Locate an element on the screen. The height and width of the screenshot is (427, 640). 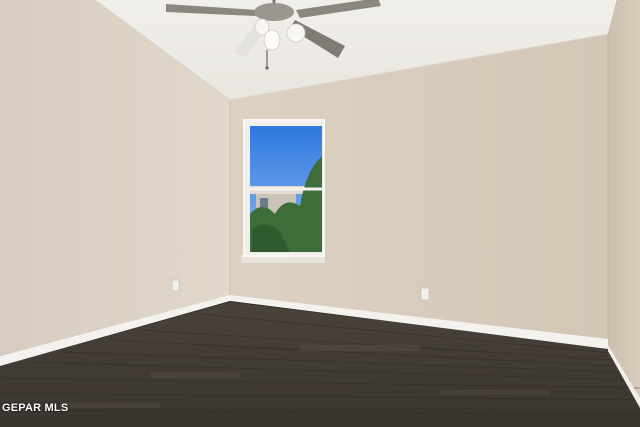
right-wall is located at coordinates (624, 200).